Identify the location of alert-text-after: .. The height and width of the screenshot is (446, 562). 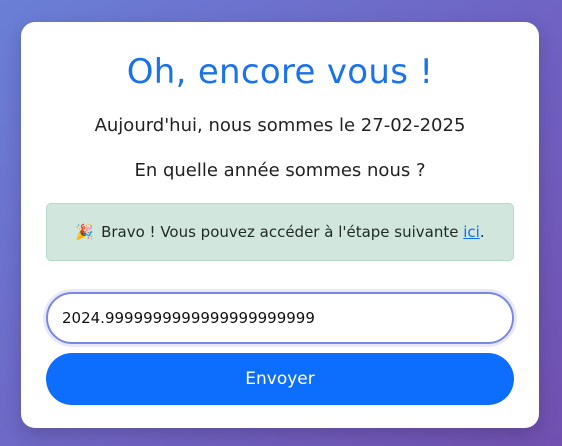
(482, 232).